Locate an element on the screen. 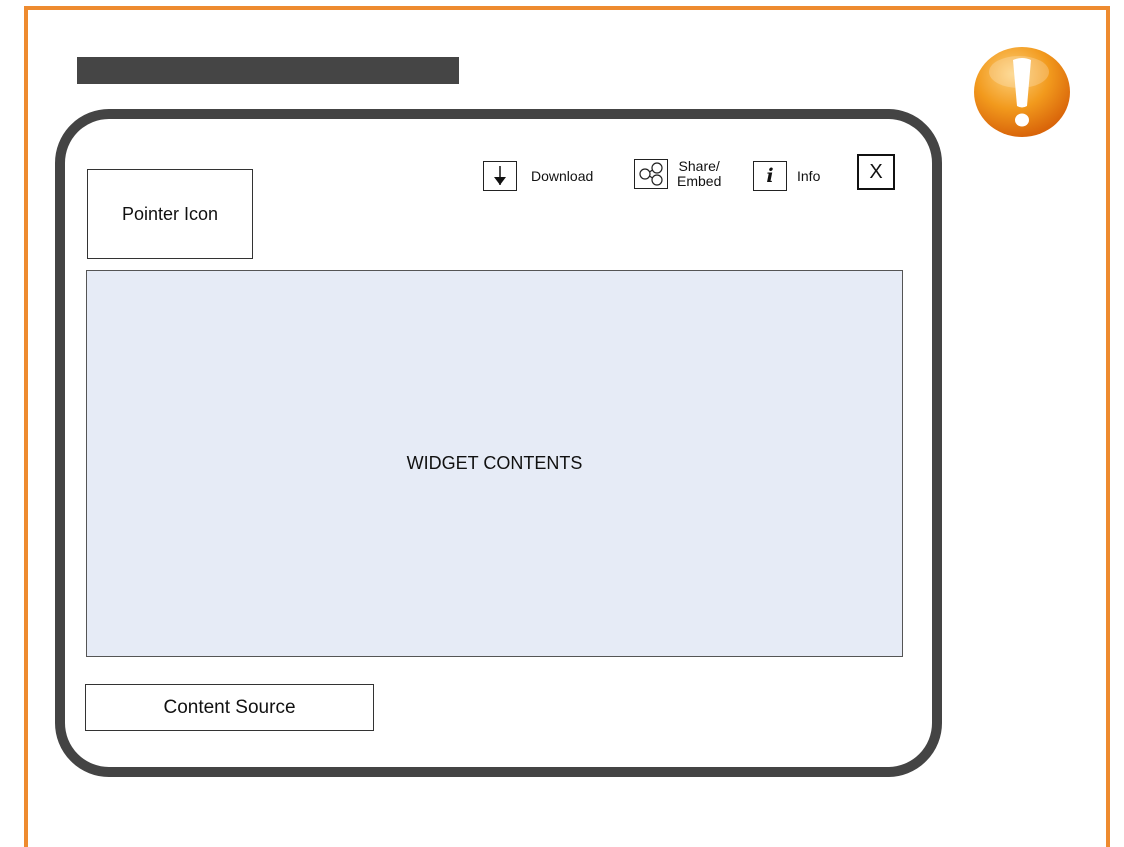 Image resolution: width=1124 pixels, height=847 pixels. info-button: i Info is located at coordinates (786, 176).